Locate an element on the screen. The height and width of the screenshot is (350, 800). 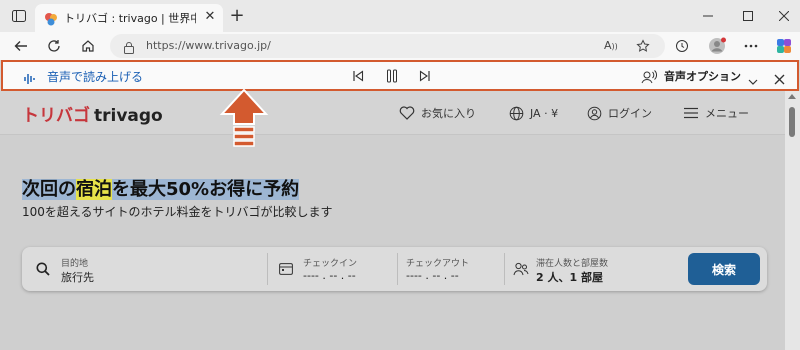
hero-title-part1: 次回の is located at coordinates (49, 189).